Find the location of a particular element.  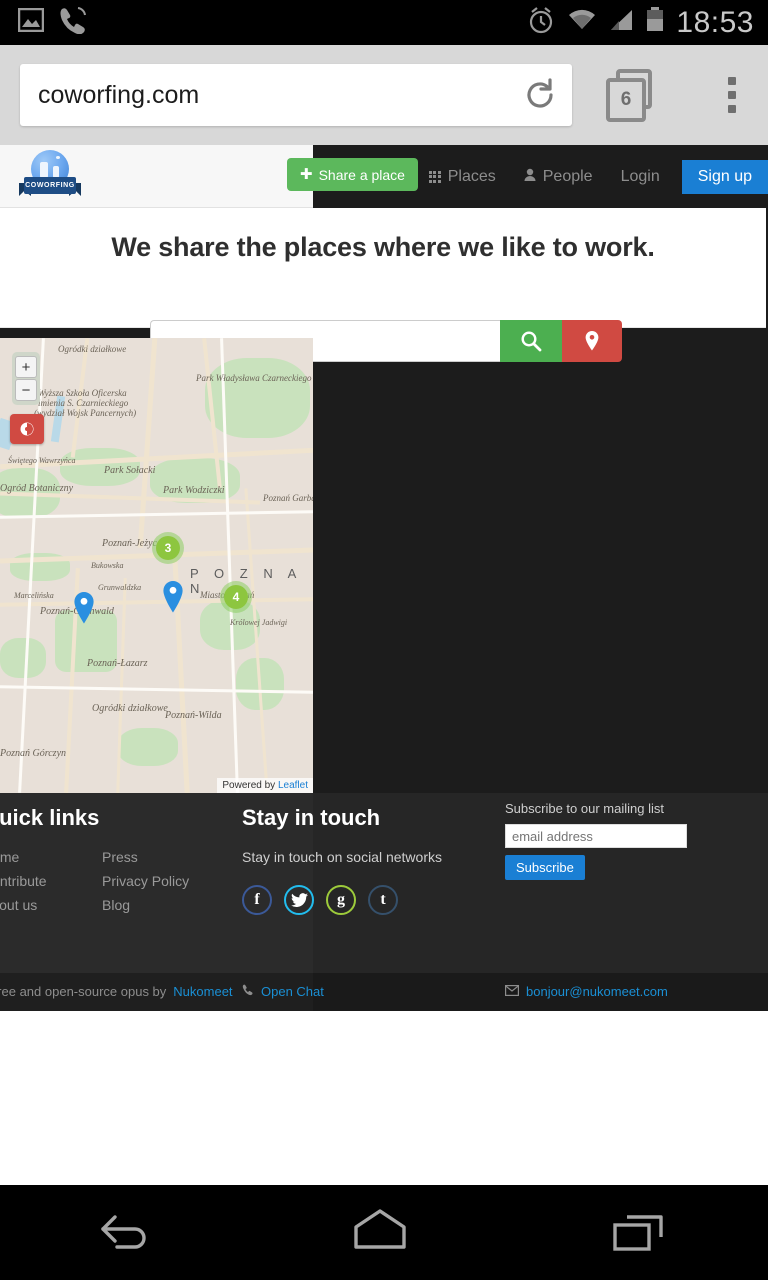

map-cluster-marker: 4 is located at coordinates (236, 597).